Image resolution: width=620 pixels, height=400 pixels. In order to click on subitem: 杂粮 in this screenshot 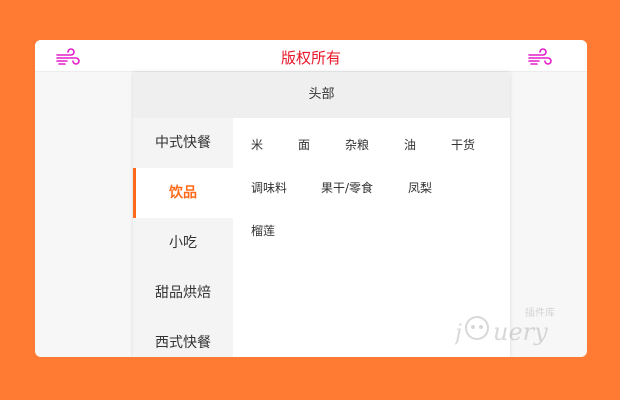, I will do `click(357, 144)`.